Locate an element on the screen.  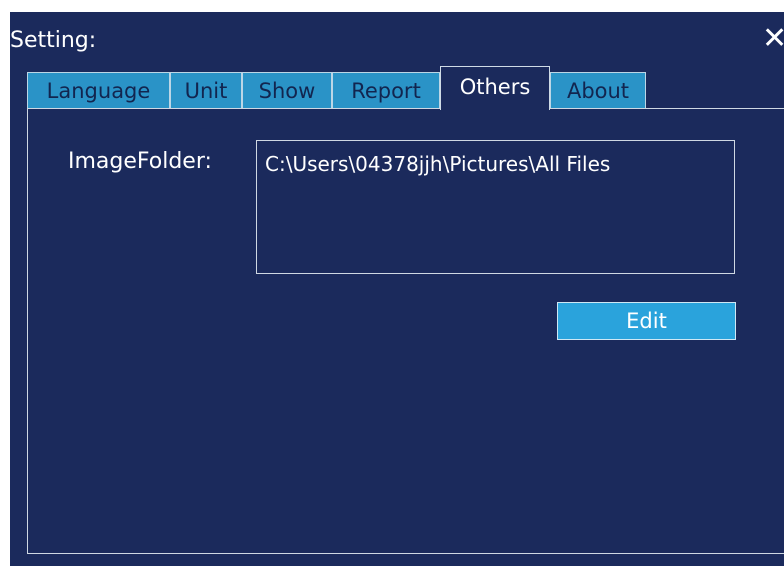
image-folder-field: C:\Users\04378jjh\Pictures\All Files is located at coordinates (495, 207).